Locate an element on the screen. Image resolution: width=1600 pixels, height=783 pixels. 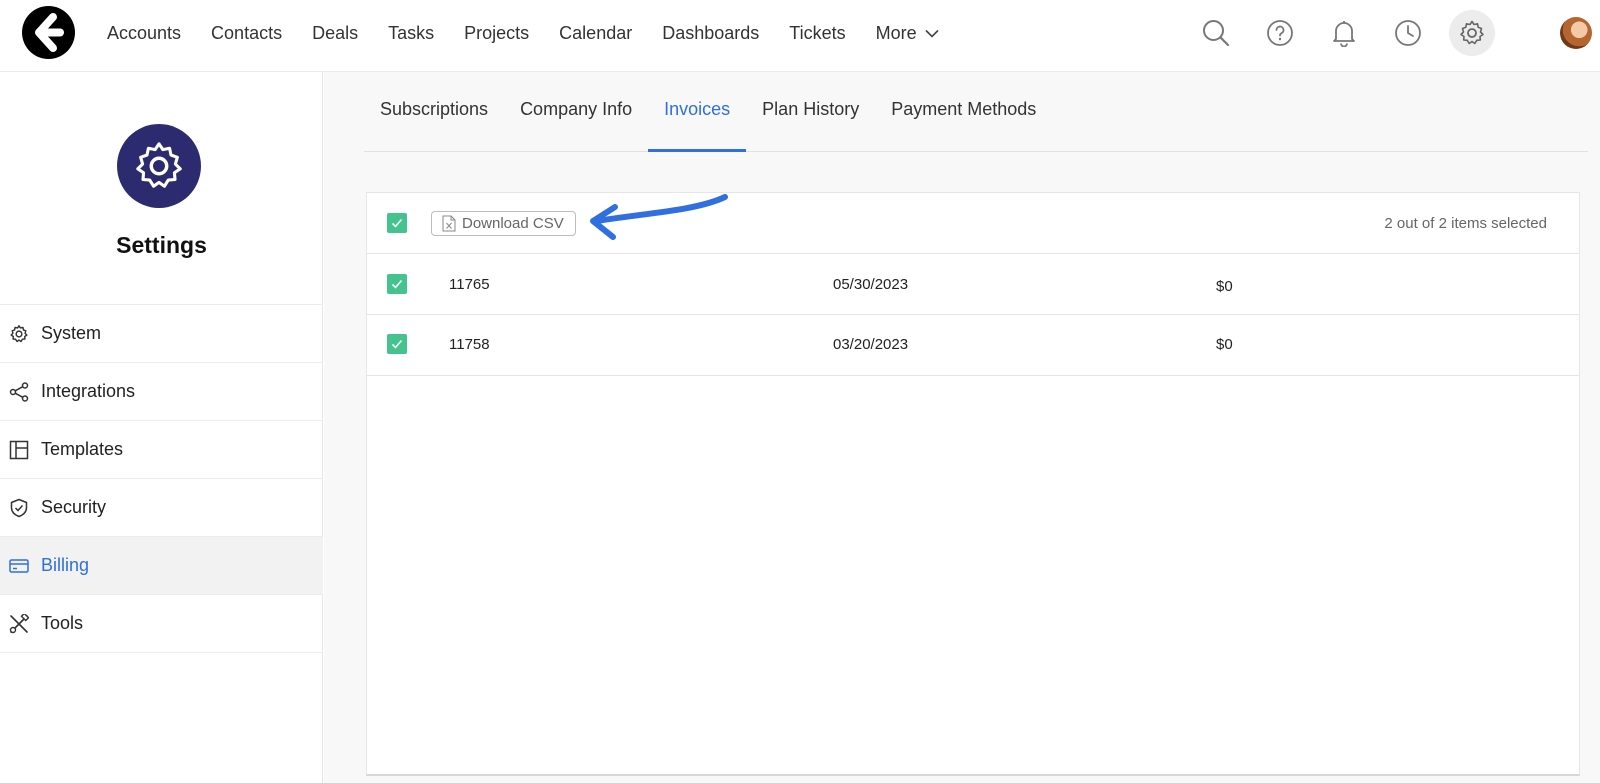
tab-plan-history: Plan History is located at coordinates (810, 112).